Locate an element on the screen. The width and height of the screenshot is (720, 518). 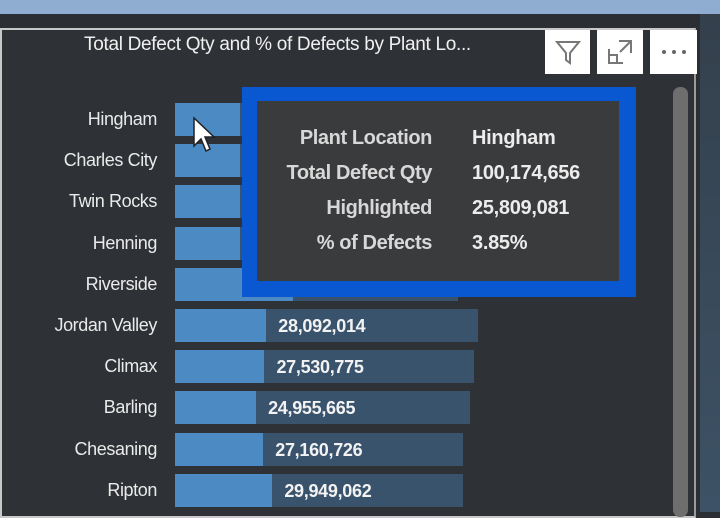
category-label: Climax is located at coordinates (130, 366).